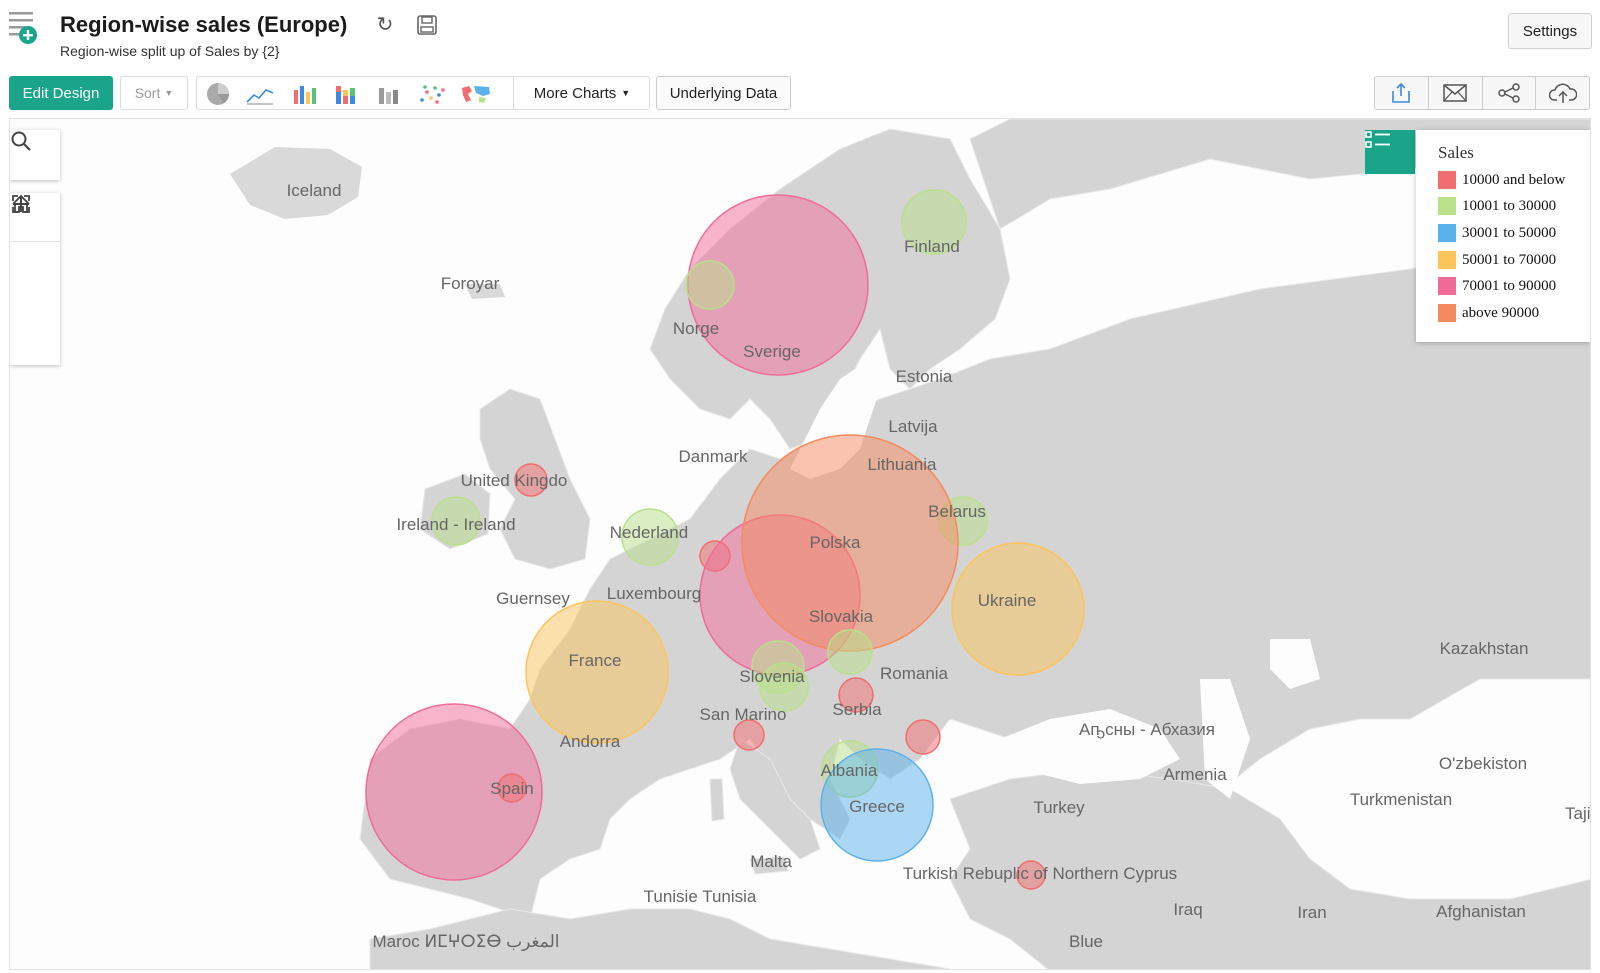 The height and width of the screenshot is (973, 1600). What do you see at coordinates (597, 672) in the screenshot?
I see `bubble-france` at bounding box center [597, 672].